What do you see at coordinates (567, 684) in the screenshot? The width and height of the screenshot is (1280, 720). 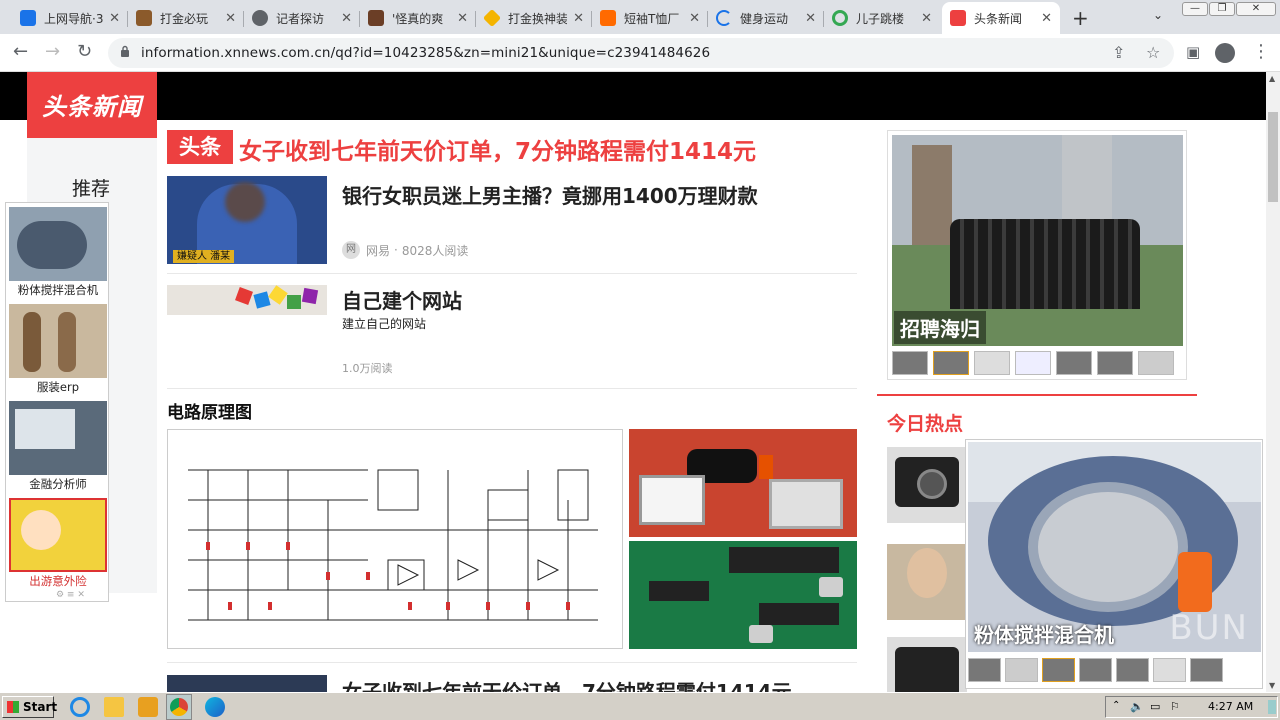 I see `article-title: 女子收到七年前天价订单，7分钟路程需付1414元` at bounding box center [567, 684].